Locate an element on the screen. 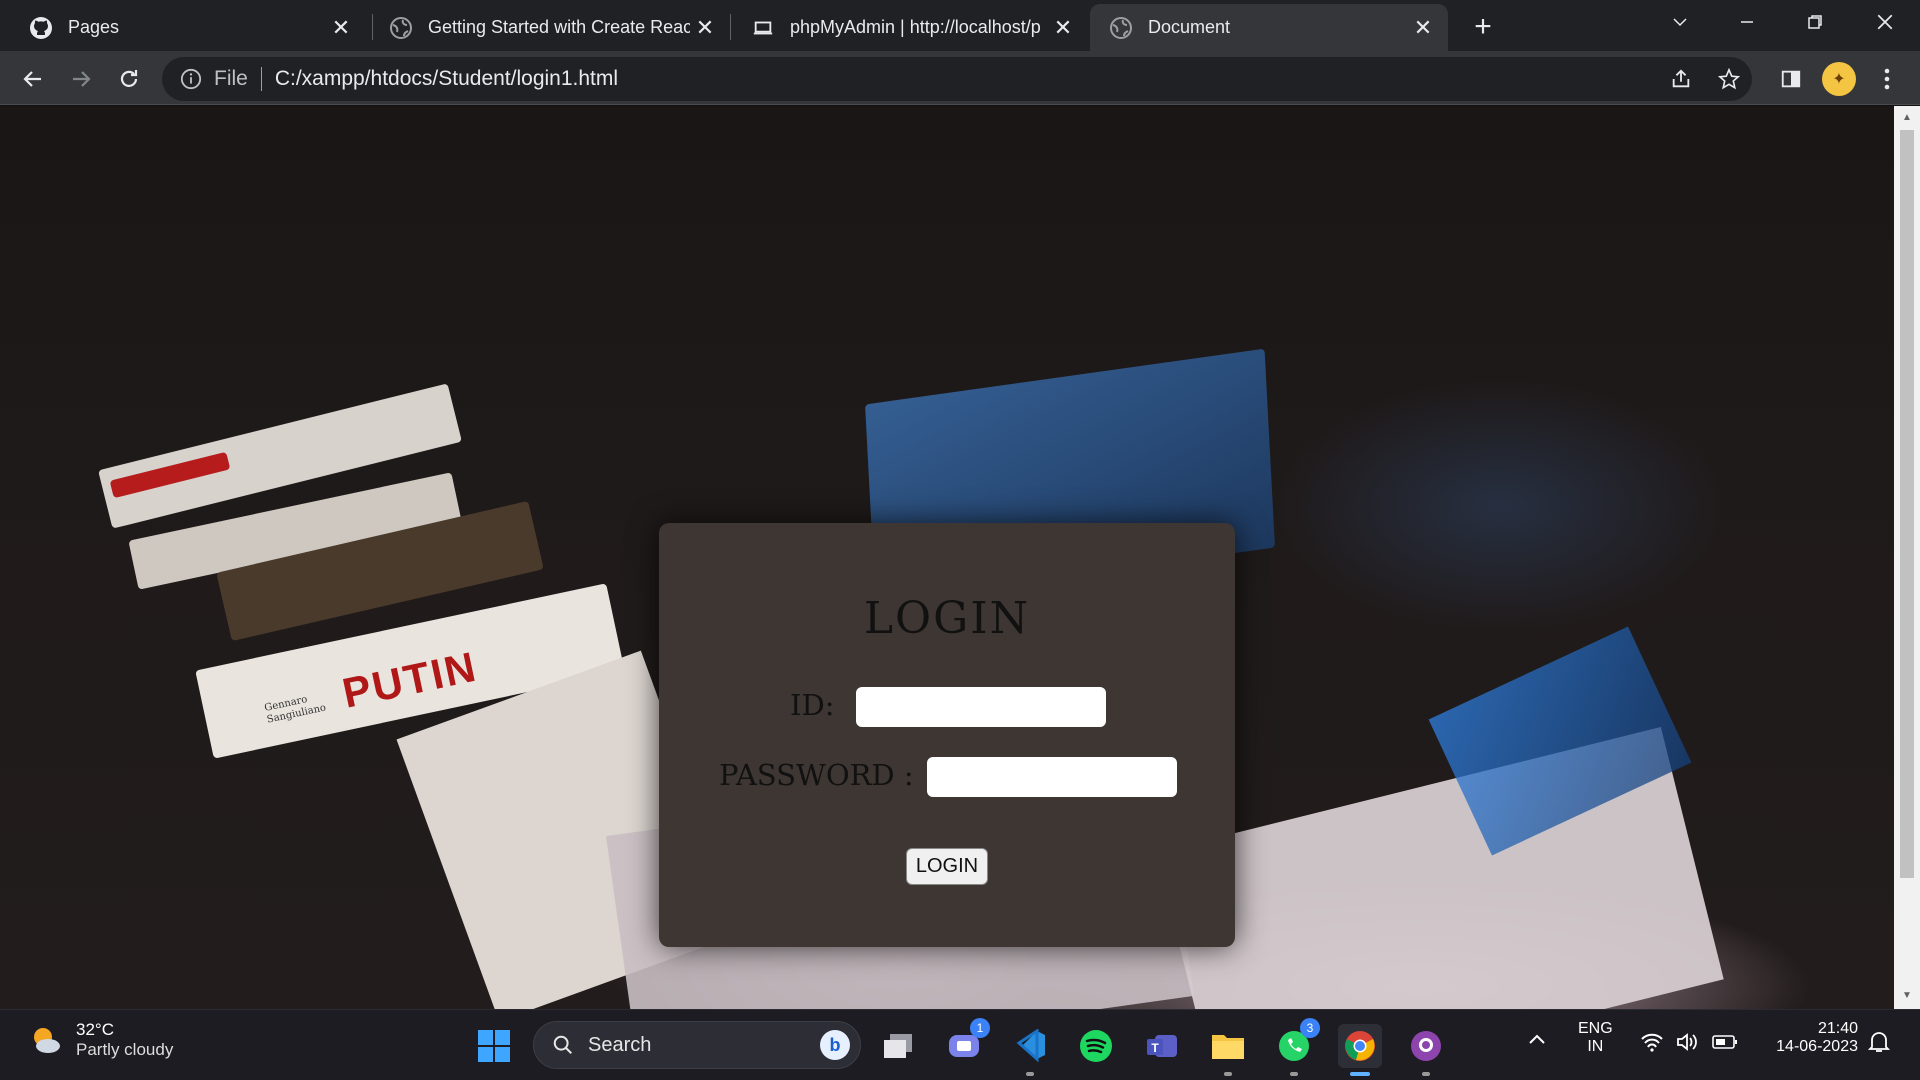 The image size is (1920, 1080). info-icon is located at coordinates (191, 79).